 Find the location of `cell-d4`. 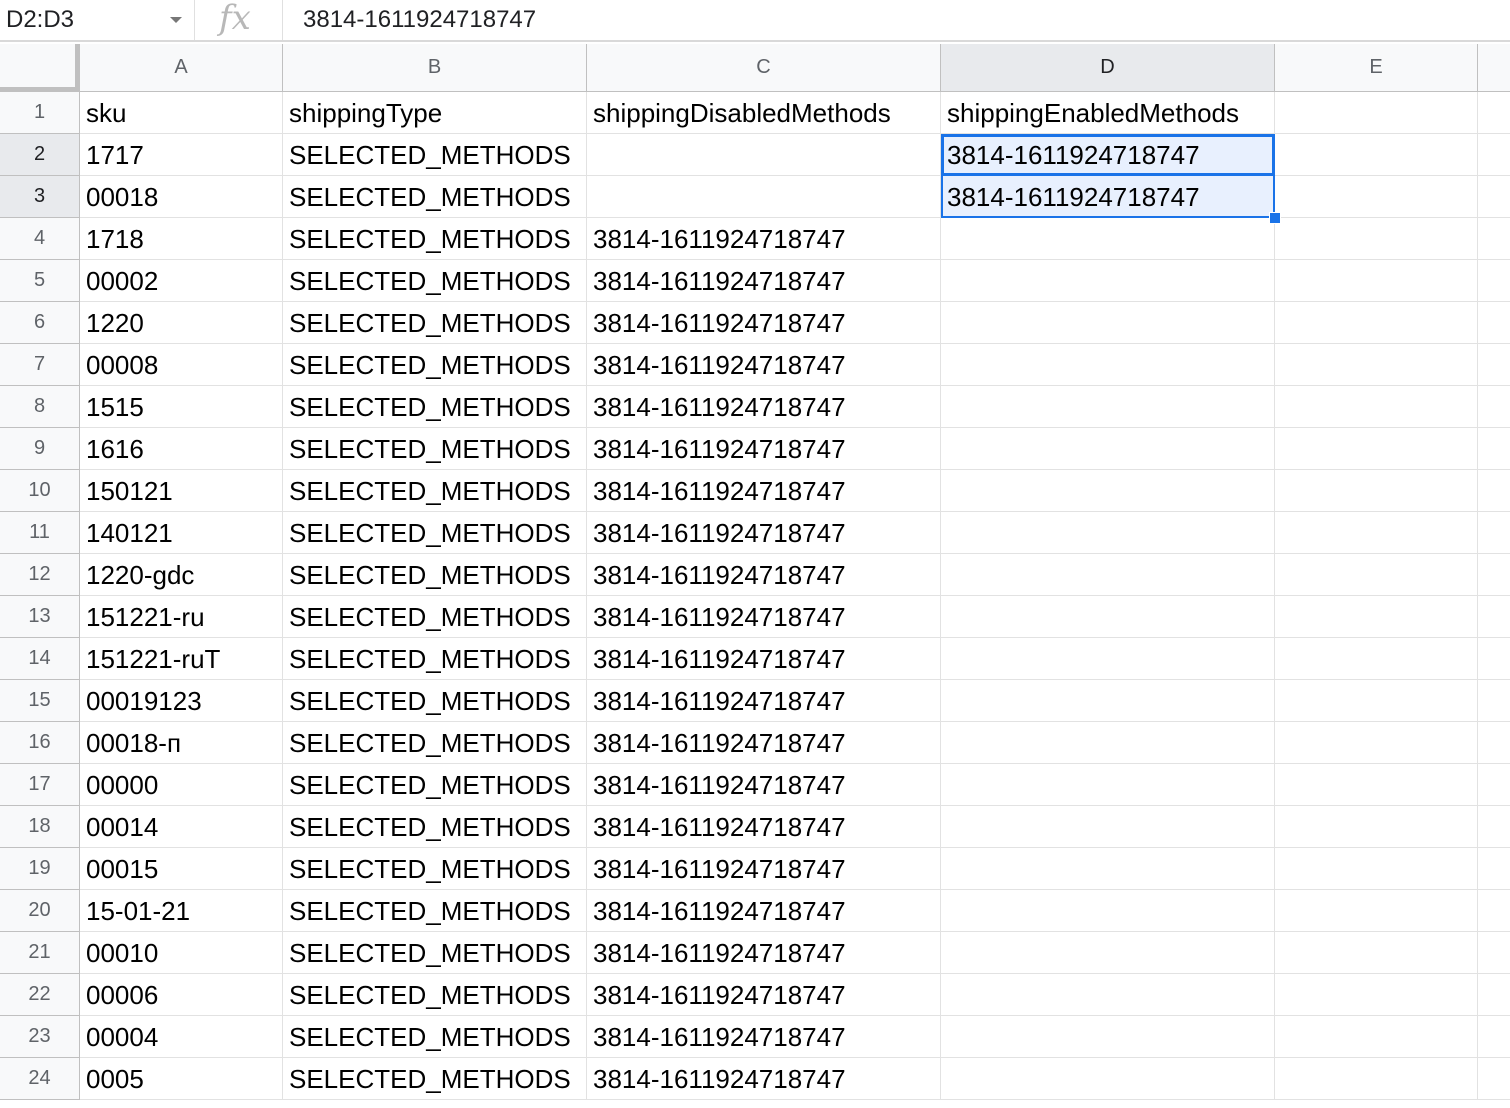

cell-d4 is located at coordinates (1108, 239).